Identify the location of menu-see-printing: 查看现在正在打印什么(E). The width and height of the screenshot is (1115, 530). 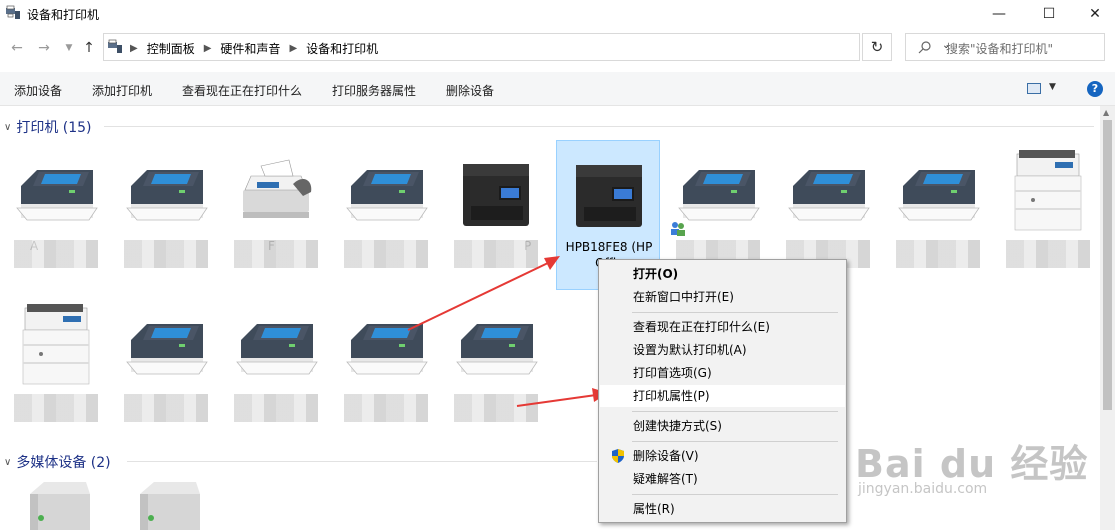
(722, 327).